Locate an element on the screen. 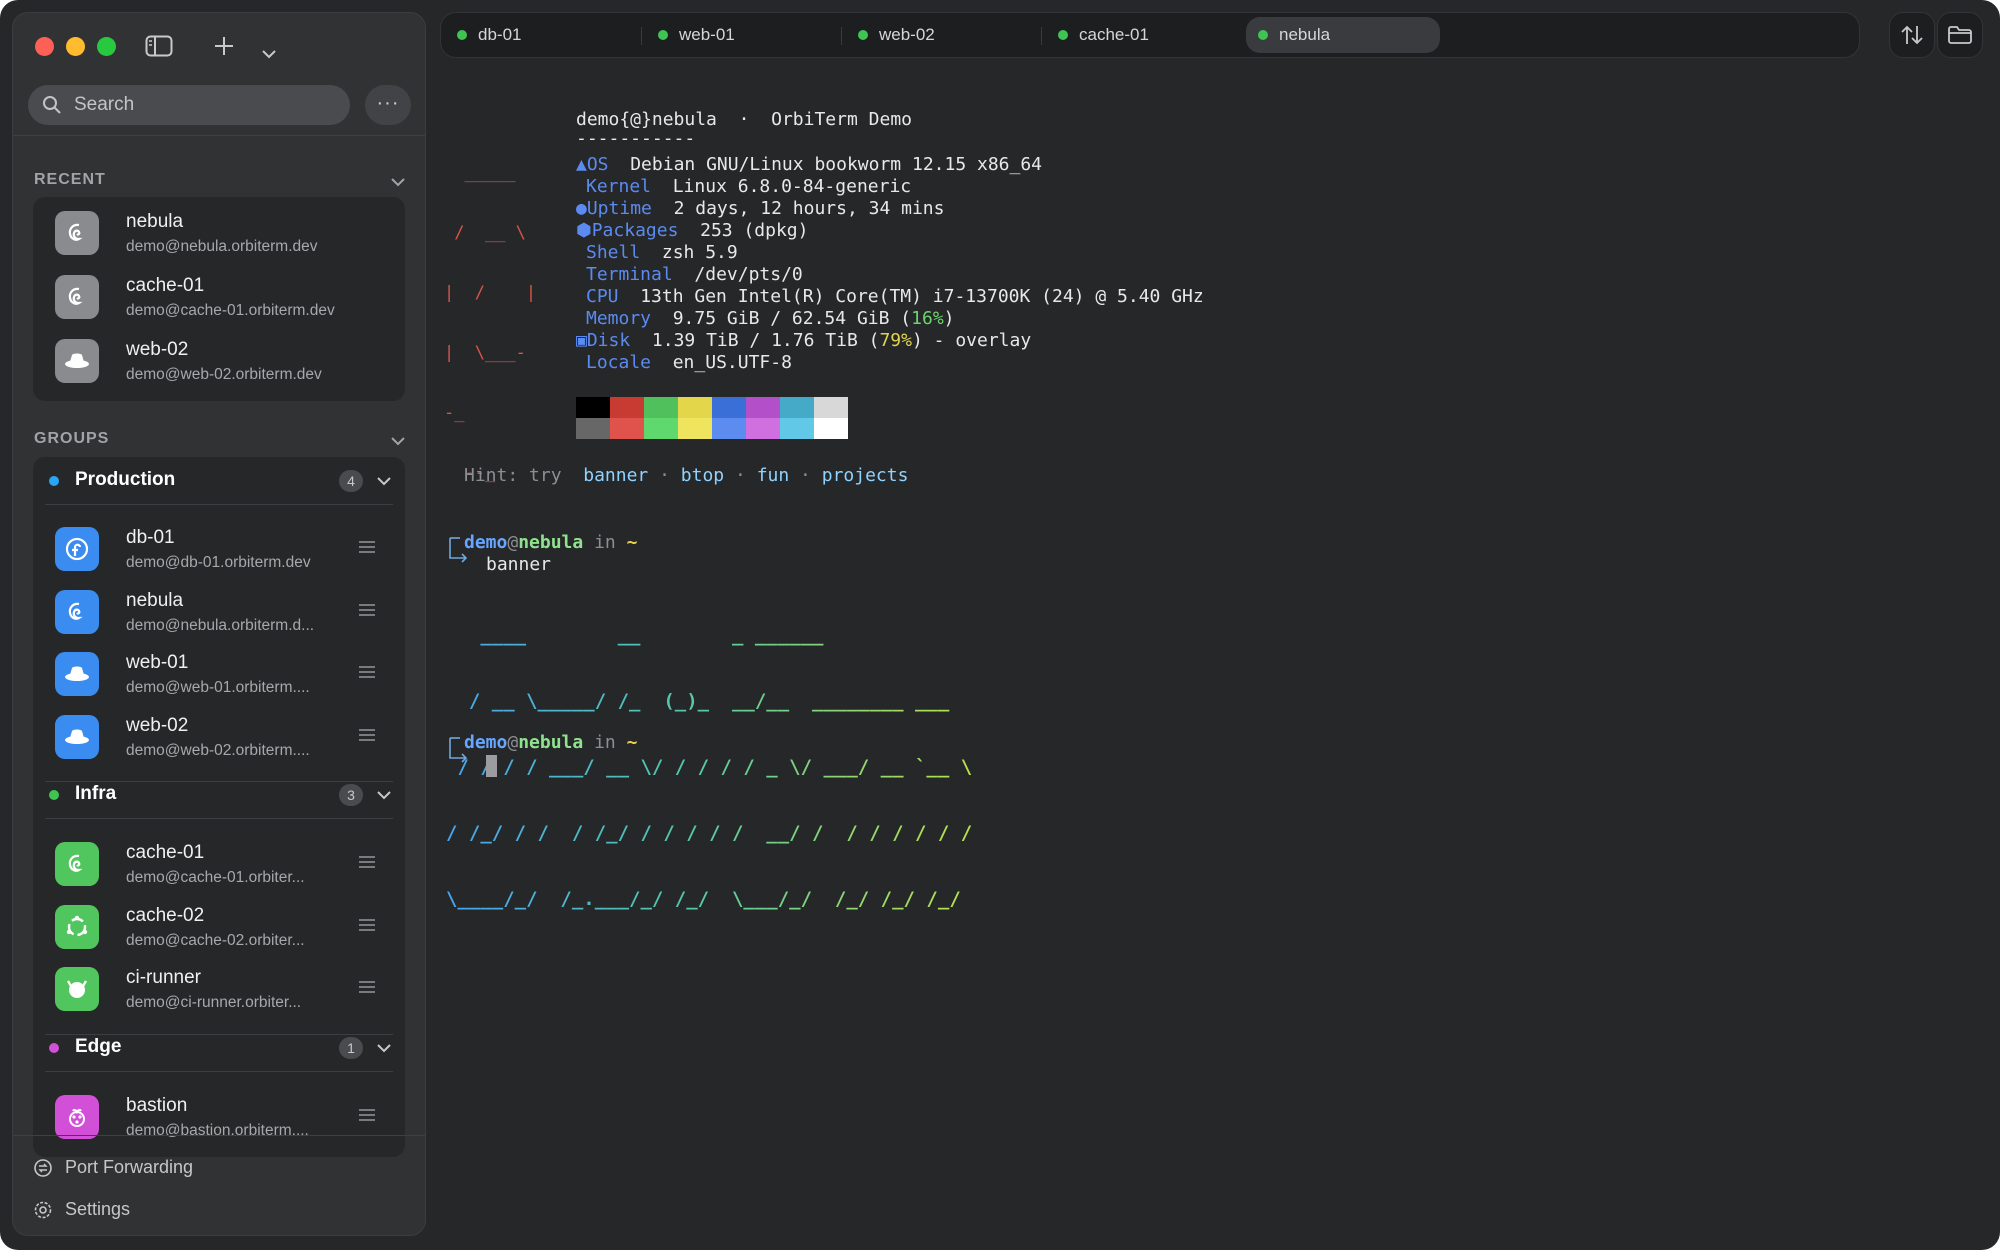 This screenshot has height=1250, width=2000. package-icon: ⬢ is located at coordinates (584, 230).